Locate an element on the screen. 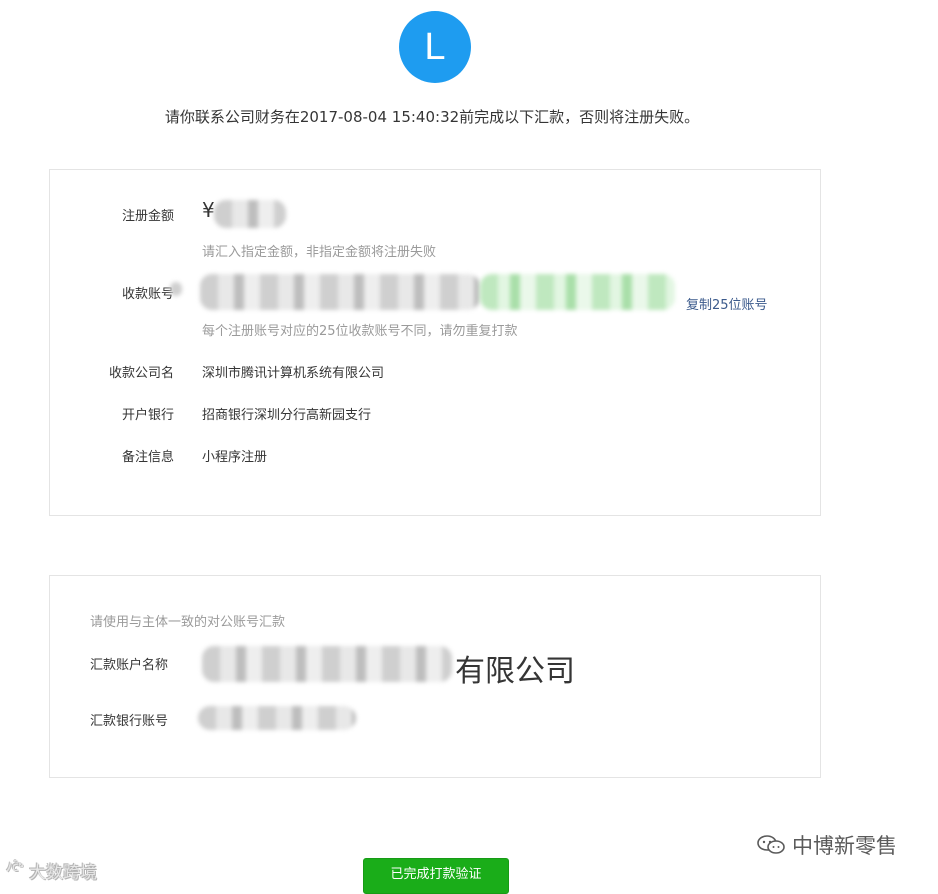 The image size is (938, 894). payer-account-redacted is located at coordinates (277, 718).